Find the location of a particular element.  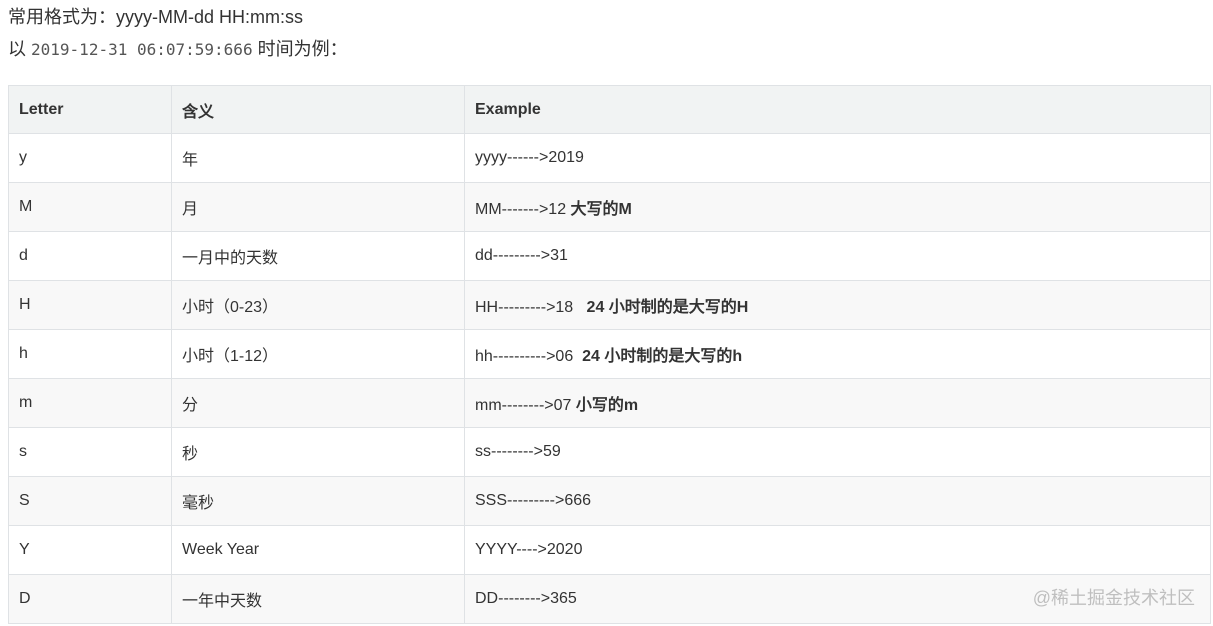

example-text: SSS--------->666 is located at coordinates (533, 500).